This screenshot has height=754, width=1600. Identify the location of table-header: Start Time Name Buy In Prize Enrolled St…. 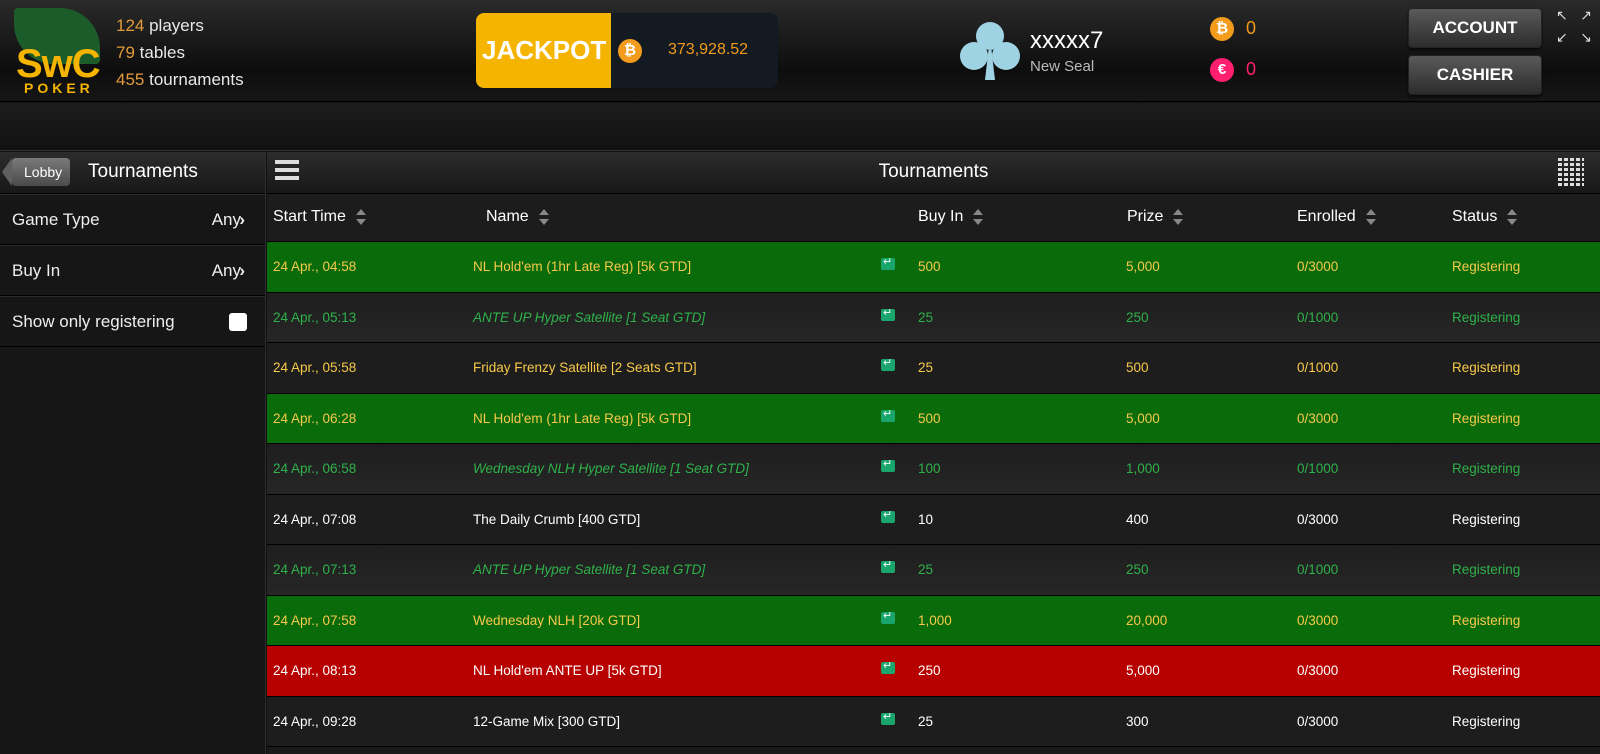
(933, 218).